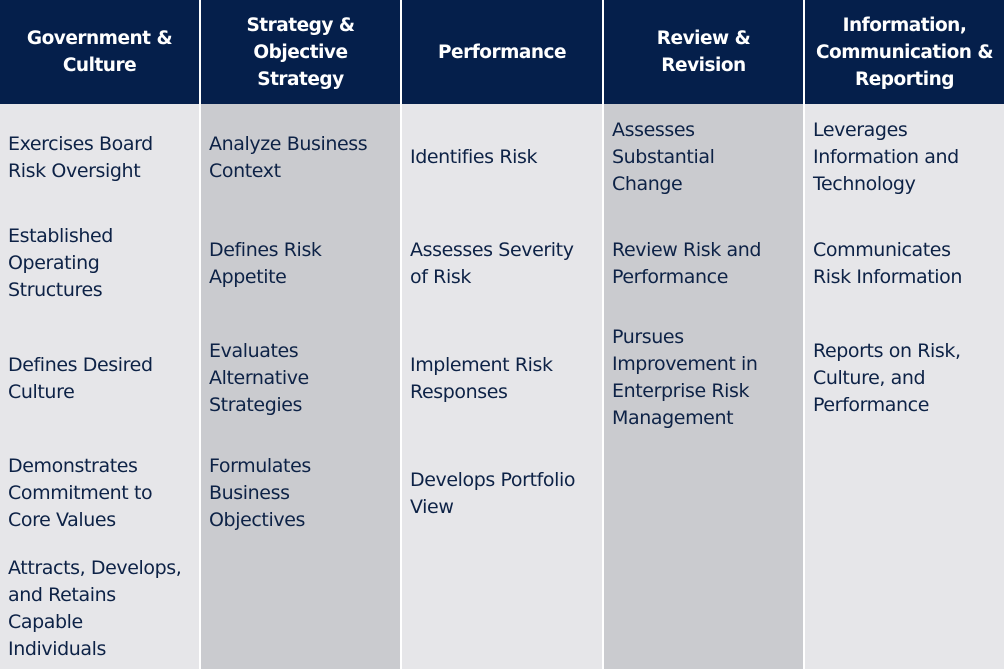  Describe the element at coordinates (80, 144) in the screenshot. I see `item-line: Exercises Board` at that location.